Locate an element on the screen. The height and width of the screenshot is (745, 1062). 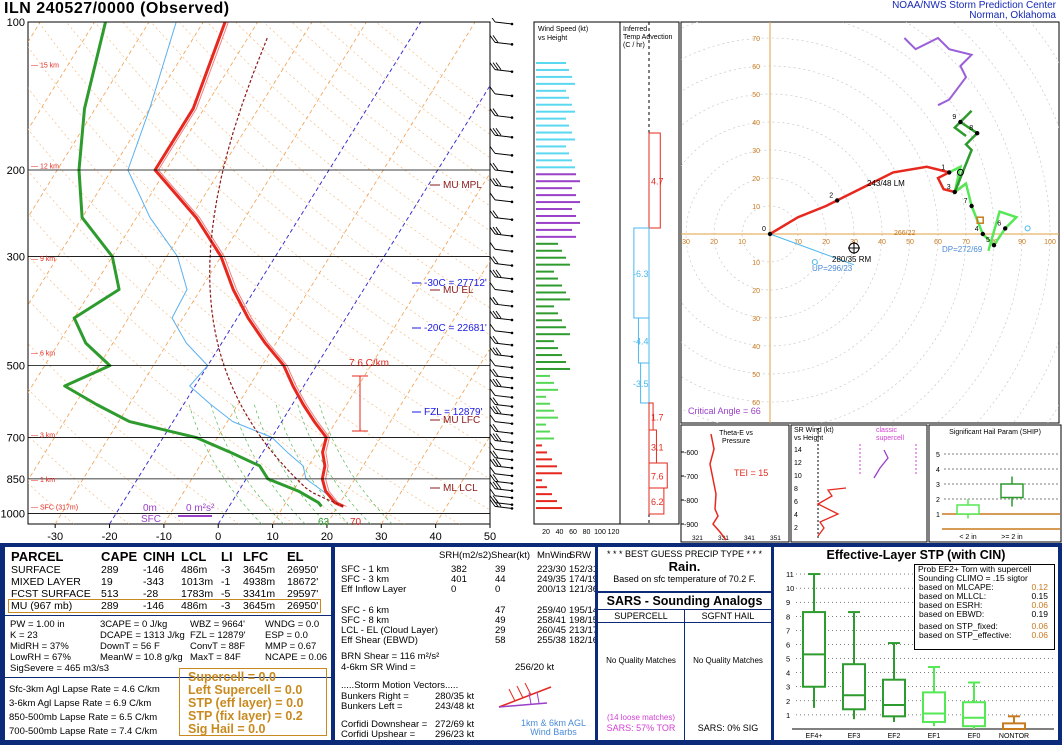
precip-value: Rain. is located at coordinates (684, 566).